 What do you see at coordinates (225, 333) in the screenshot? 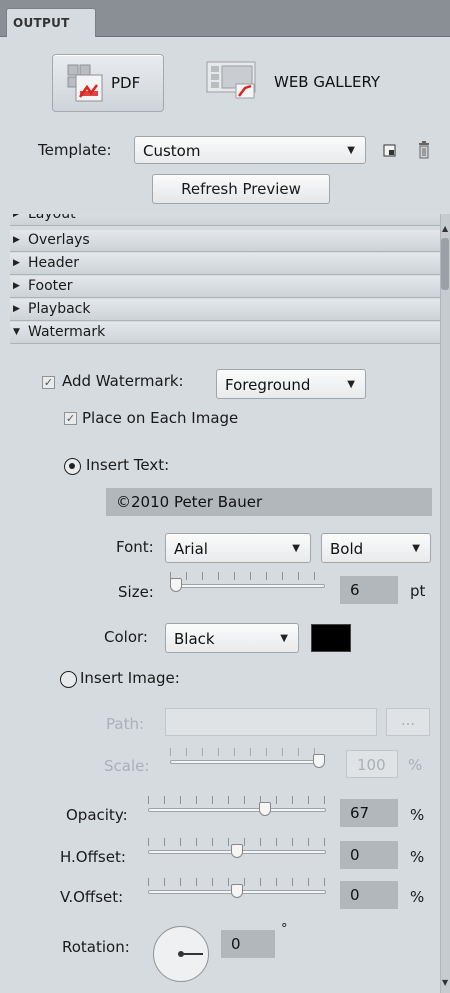
I see `section-watermark: ▼ Watermark` at bounding box center [225, 333].